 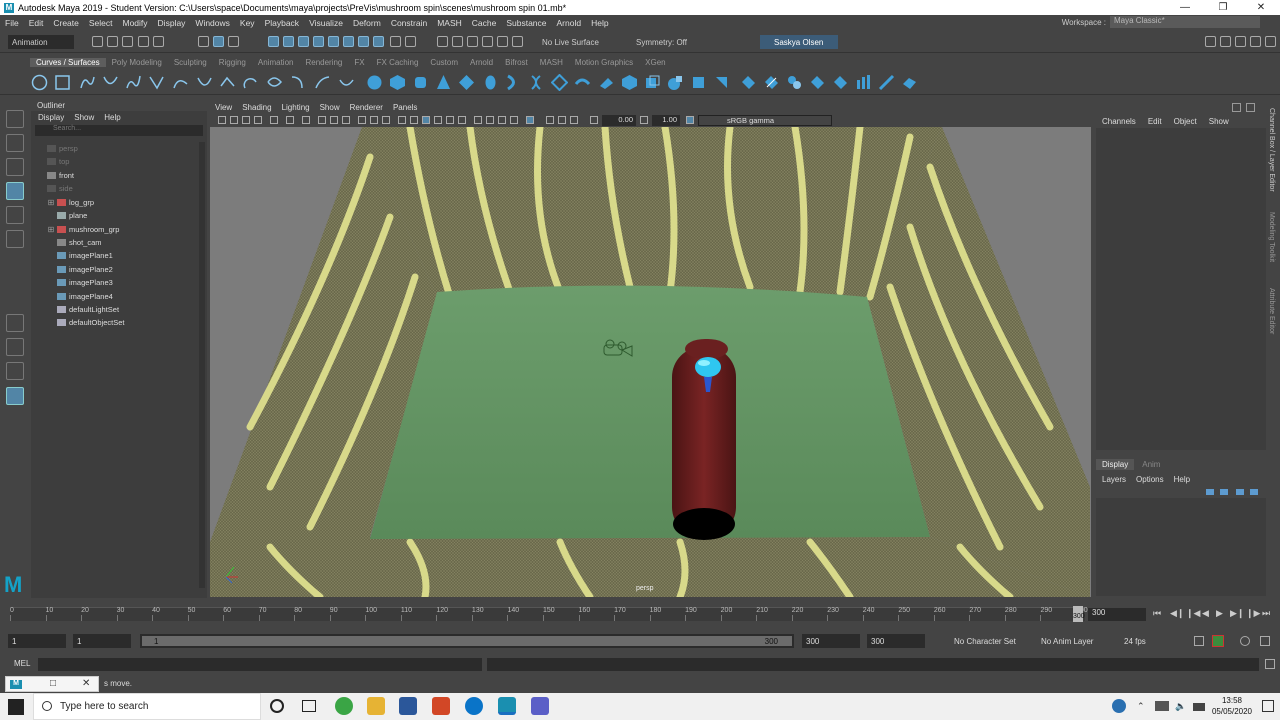 What do you see at coordinates (1268, 706) in the screenshot?
I see `notifications-icon` at bounding box center [1268, 706].